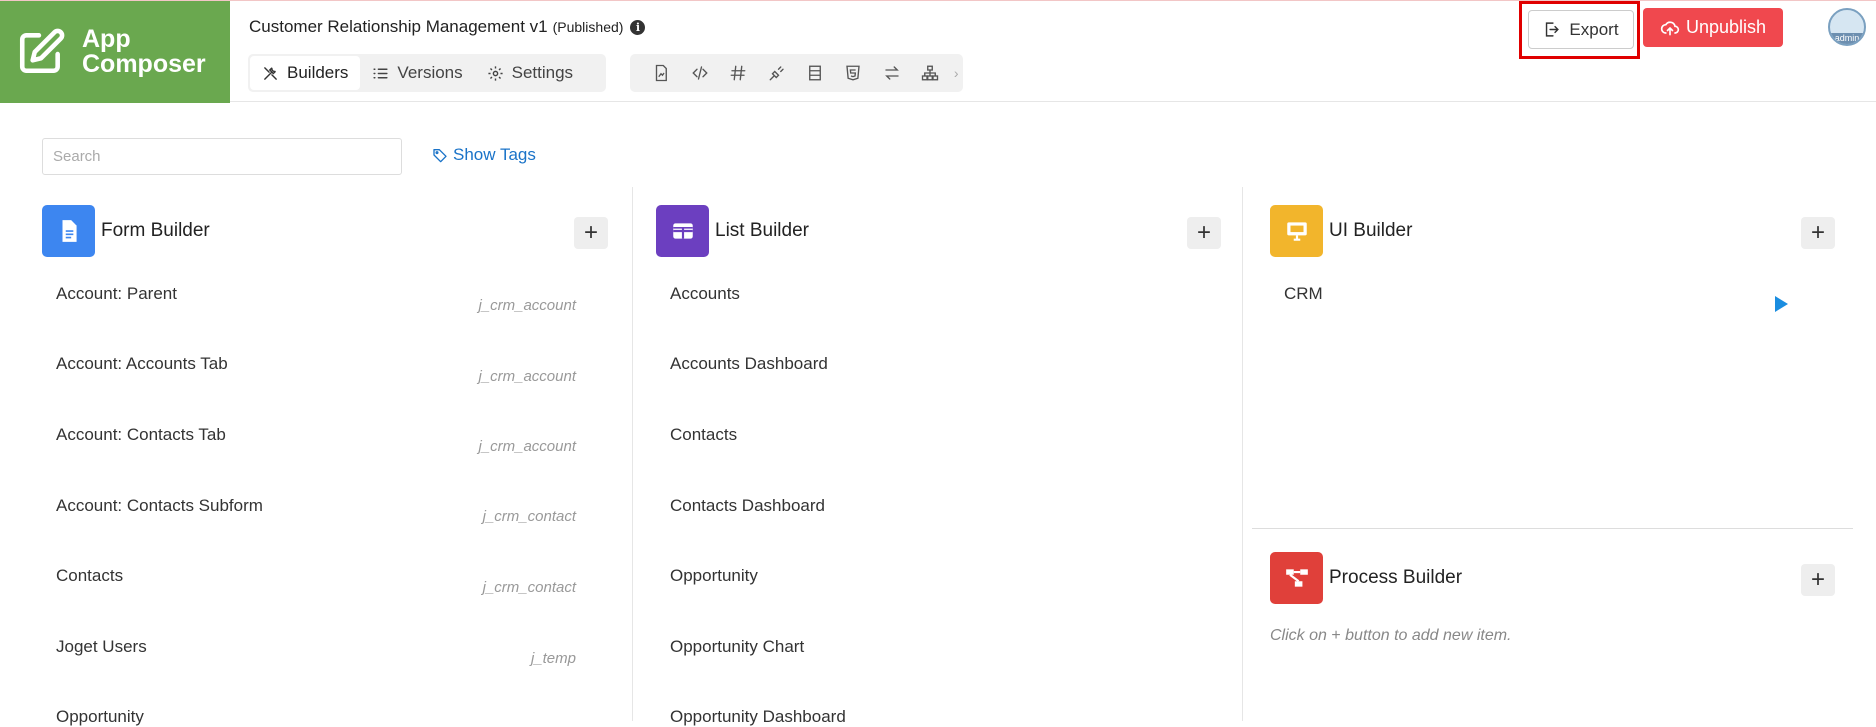  Describe the element at coordinates (106, 39) in the screenshot. I see `logo-line-1: App` at that location.